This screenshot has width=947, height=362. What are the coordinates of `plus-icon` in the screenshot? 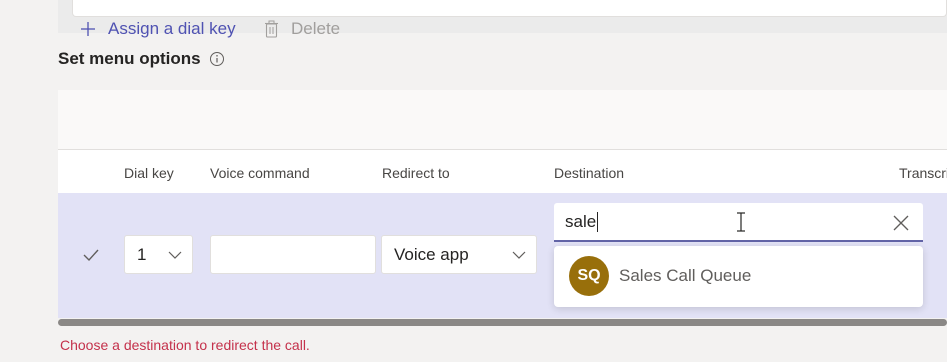 It's located at (88, 29).